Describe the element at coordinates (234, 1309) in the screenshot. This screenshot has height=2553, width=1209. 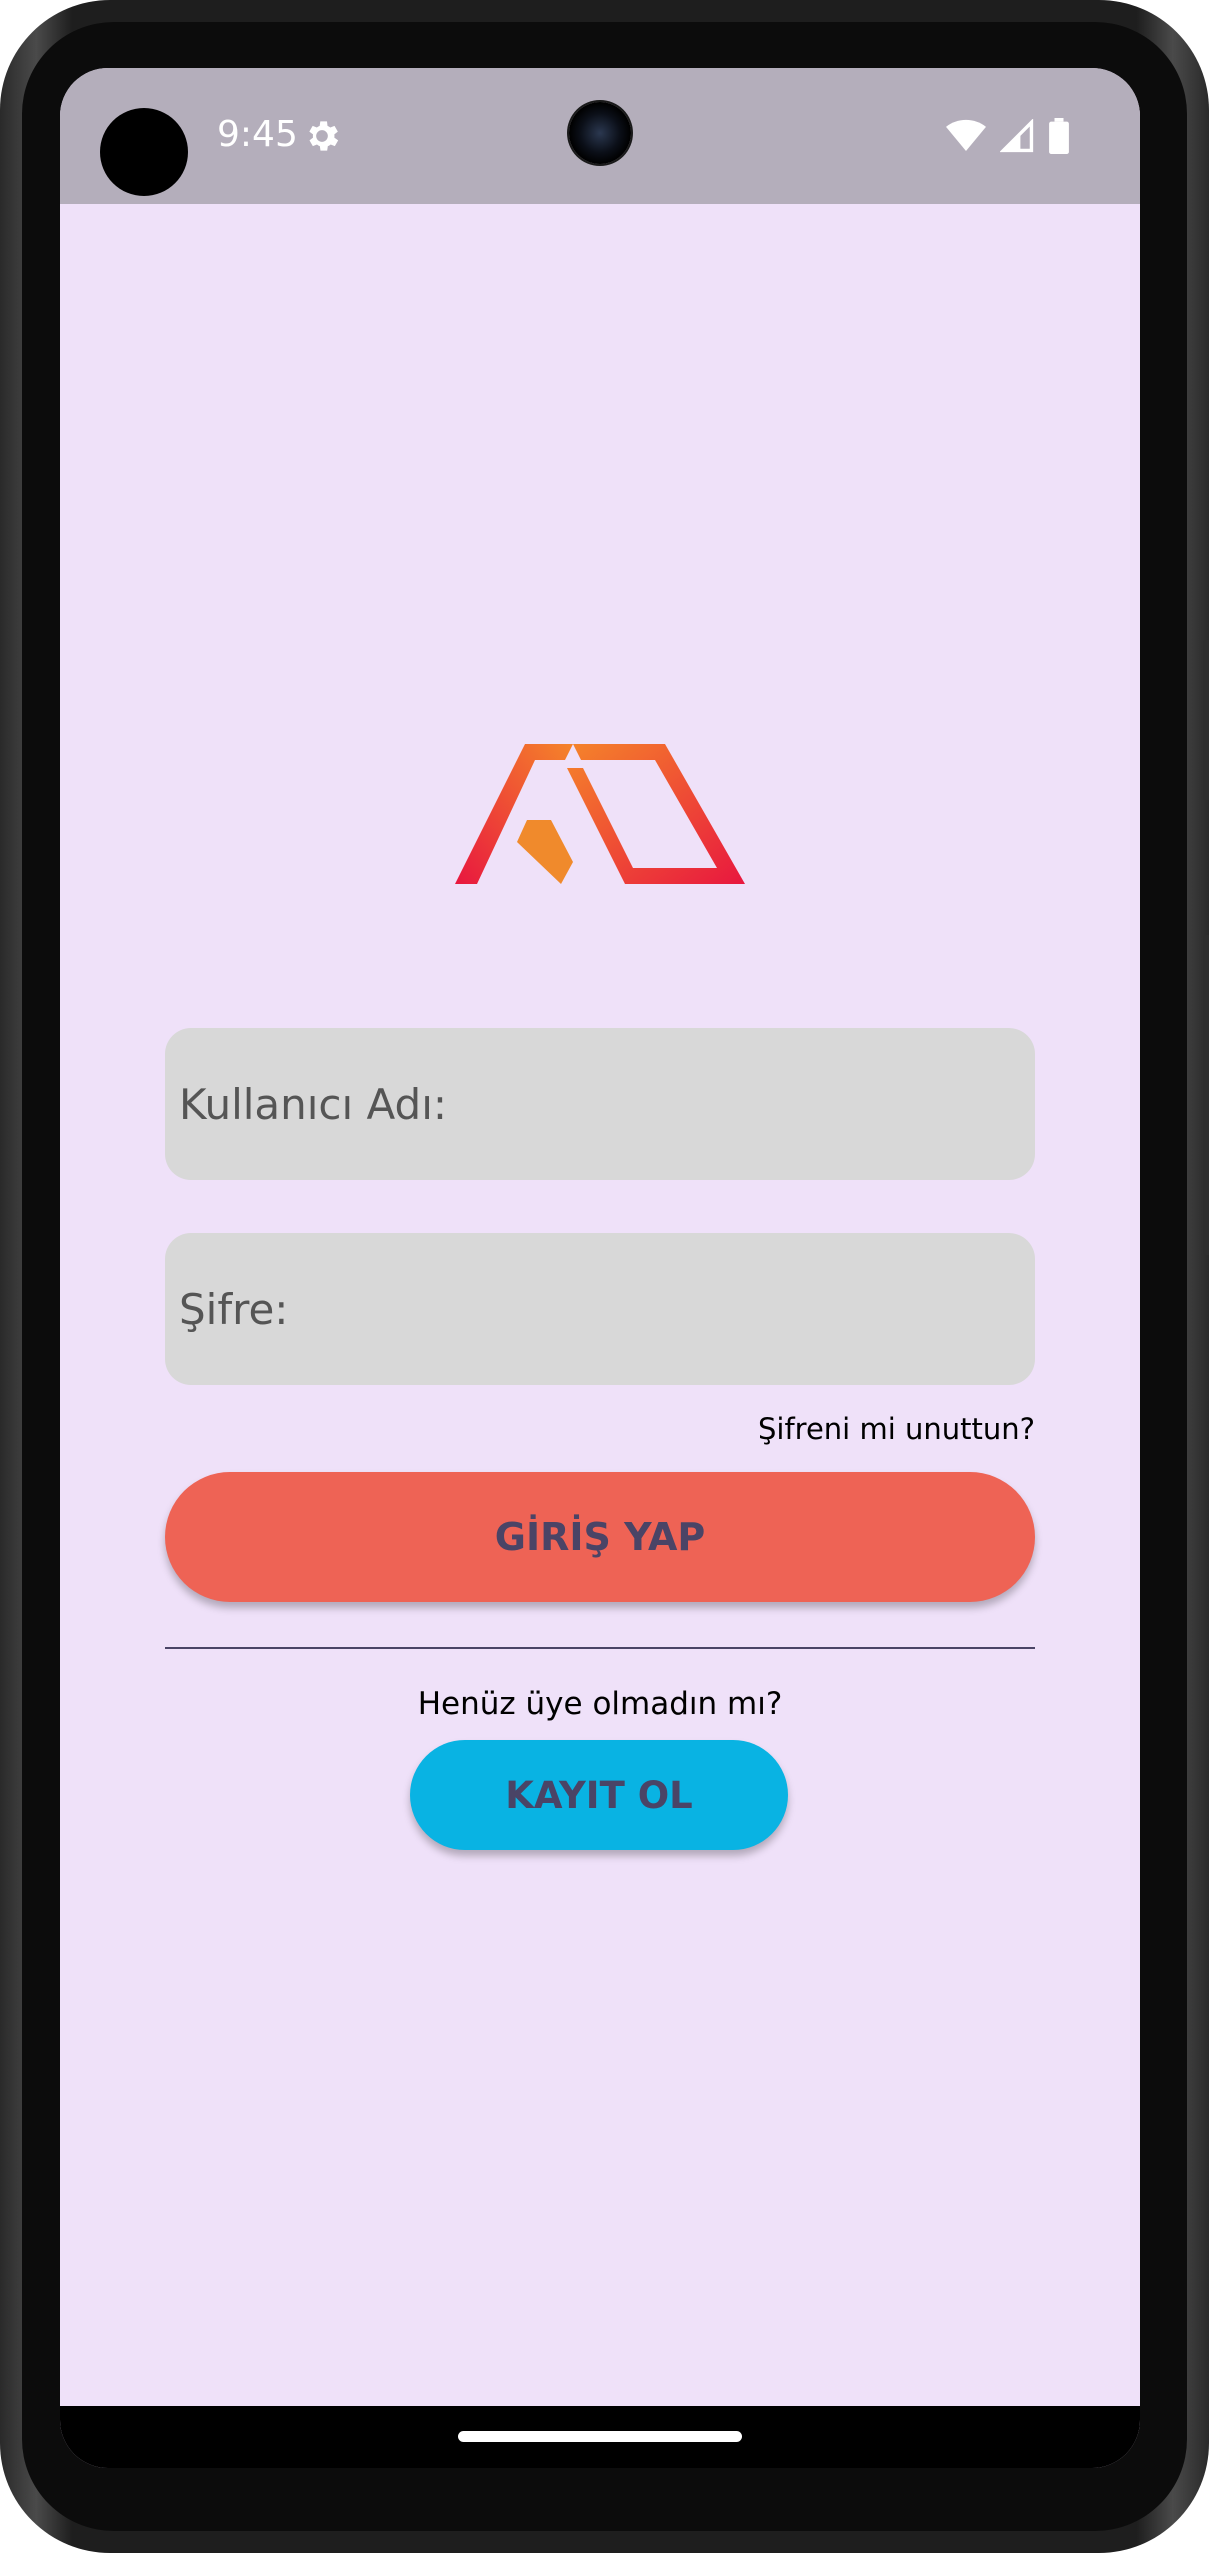
I see `password-placeholder: Şifre:` at that location.